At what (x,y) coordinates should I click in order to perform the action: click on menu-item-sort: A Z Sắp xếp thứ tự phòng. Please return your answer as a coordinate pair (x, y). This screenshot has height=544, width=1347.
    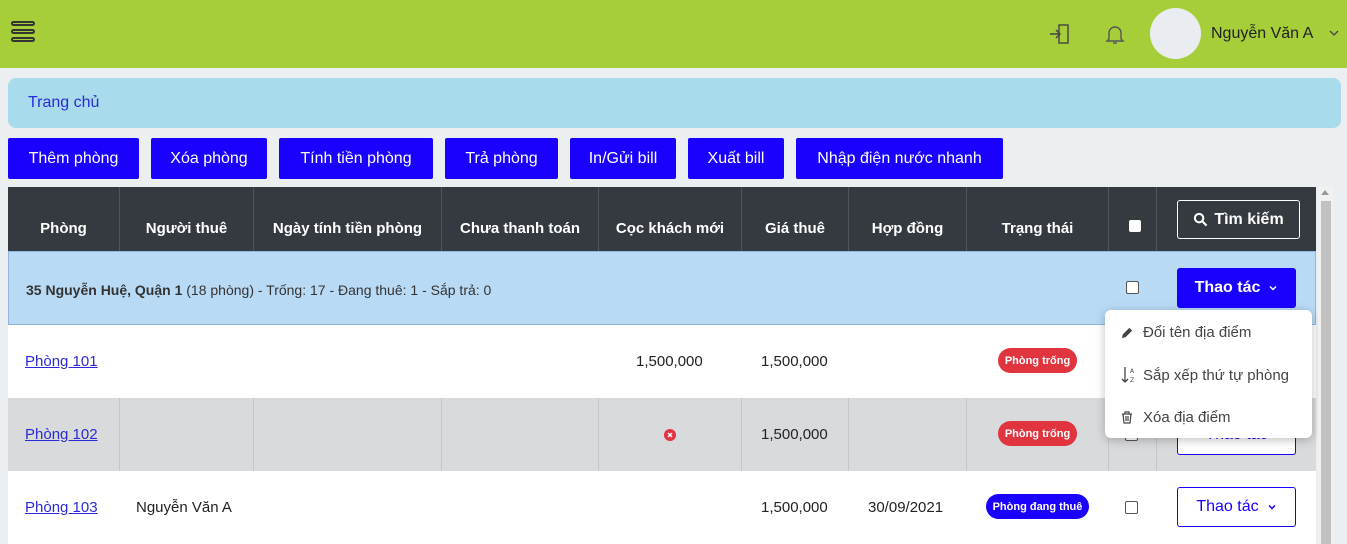
    Looking at the image, I should click on (1208, 375).